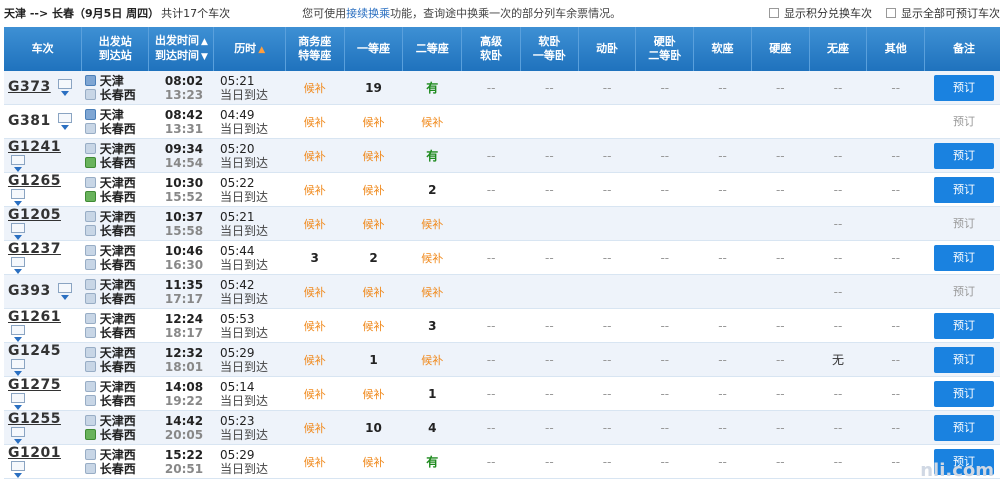 This screenshot has width=1000, height=487. I want to click on duration-cell: 05:21 当日到达, so click(249, 223).